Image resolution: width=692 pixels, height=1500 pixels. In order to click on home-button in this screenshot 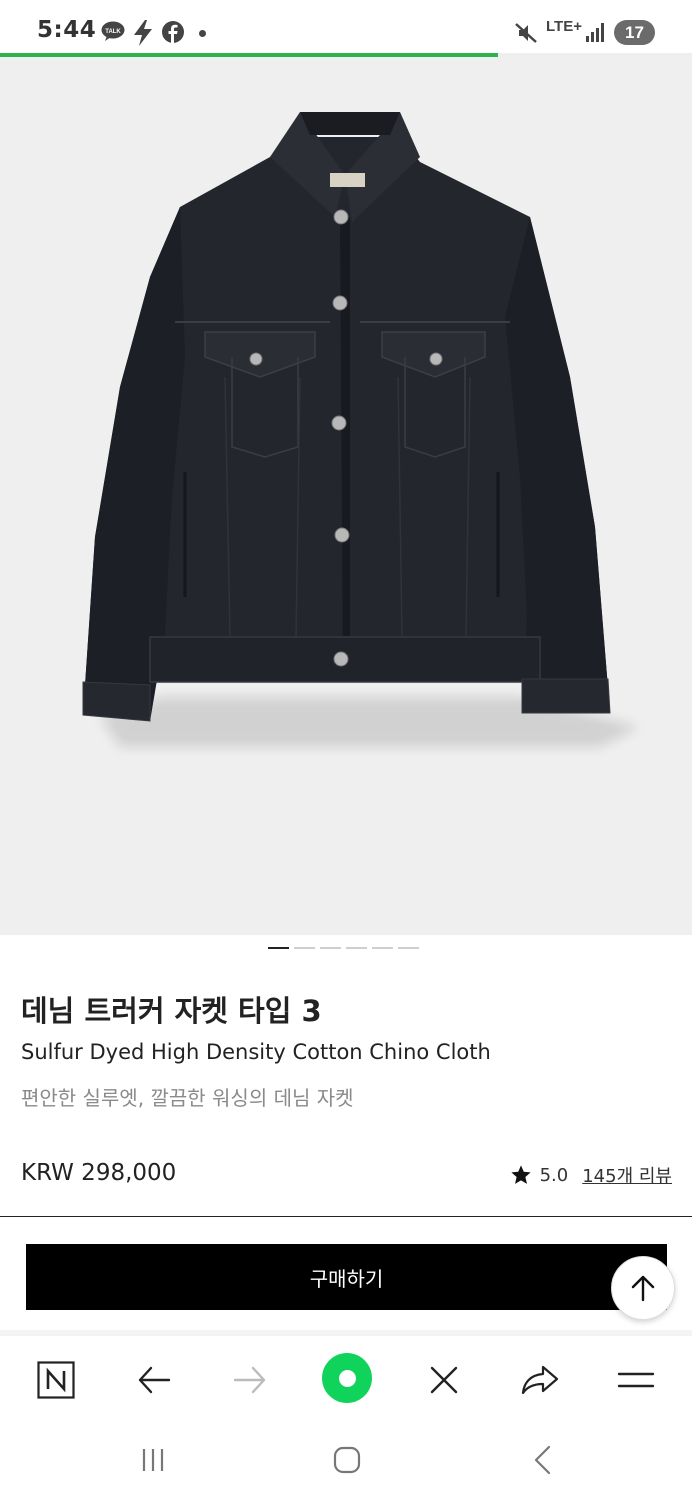, I will do `click(347, 1460)`.